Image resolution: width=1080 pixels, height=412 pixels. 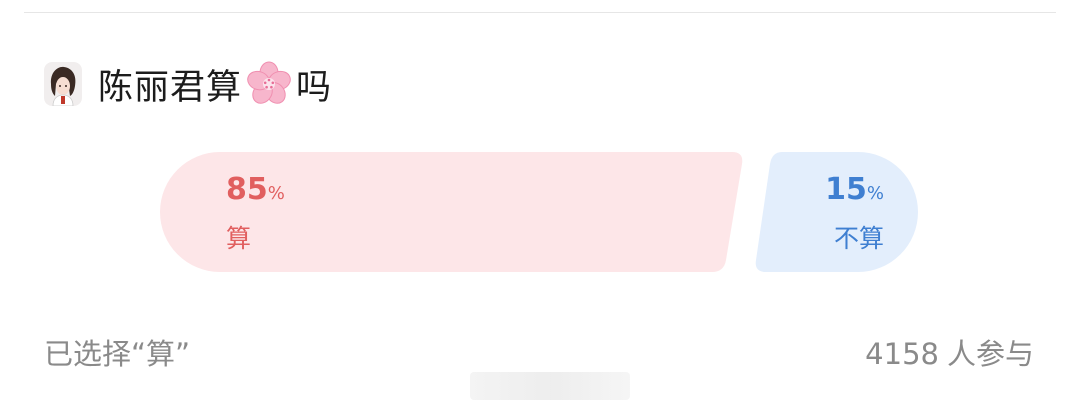 I want to click on participants-number: 4158, so click(x=902, y=354).